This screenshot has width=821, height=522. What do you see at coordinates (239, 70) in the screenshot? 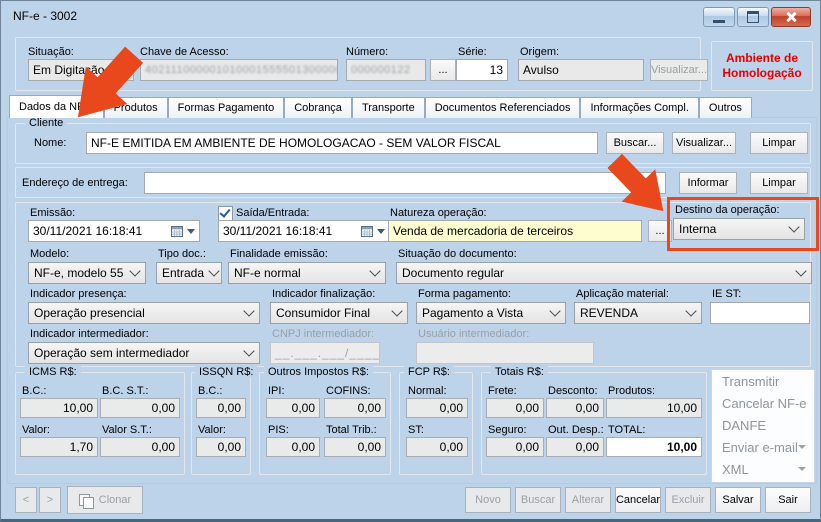
I see `chave-acesso-field: 40211100000101000155550130000000` at bounding box center [239, 70].